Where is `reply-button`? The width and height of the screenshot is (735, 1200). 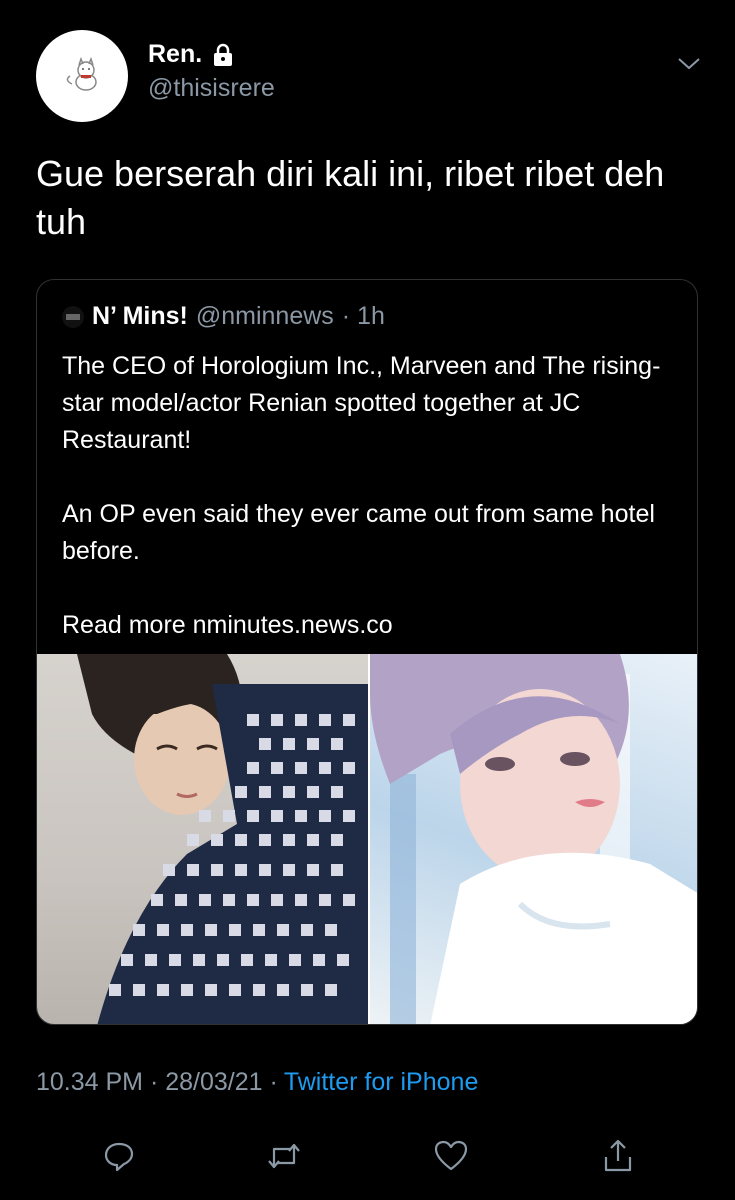
reply-button is located at coordinates (119, 1156).